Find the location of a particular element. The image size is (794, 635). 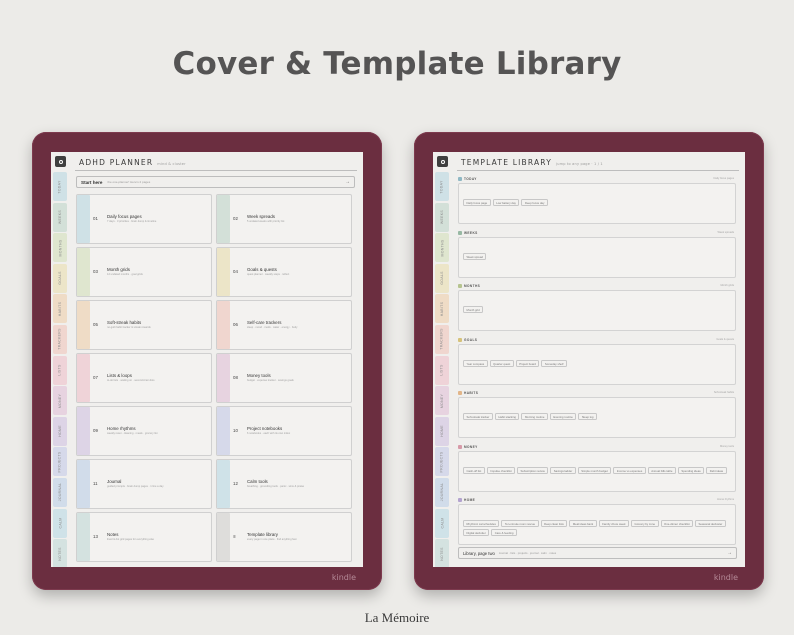

section-link: Money tools is located at coordinates (727, 446).